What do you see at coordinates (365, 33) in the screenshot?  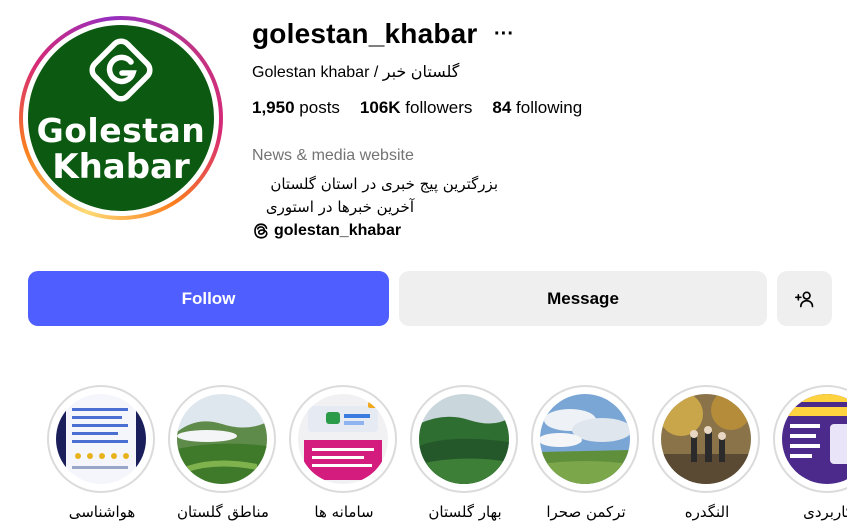 I see `profile-username: golestan_khabar` at bounding box center [365, 33].